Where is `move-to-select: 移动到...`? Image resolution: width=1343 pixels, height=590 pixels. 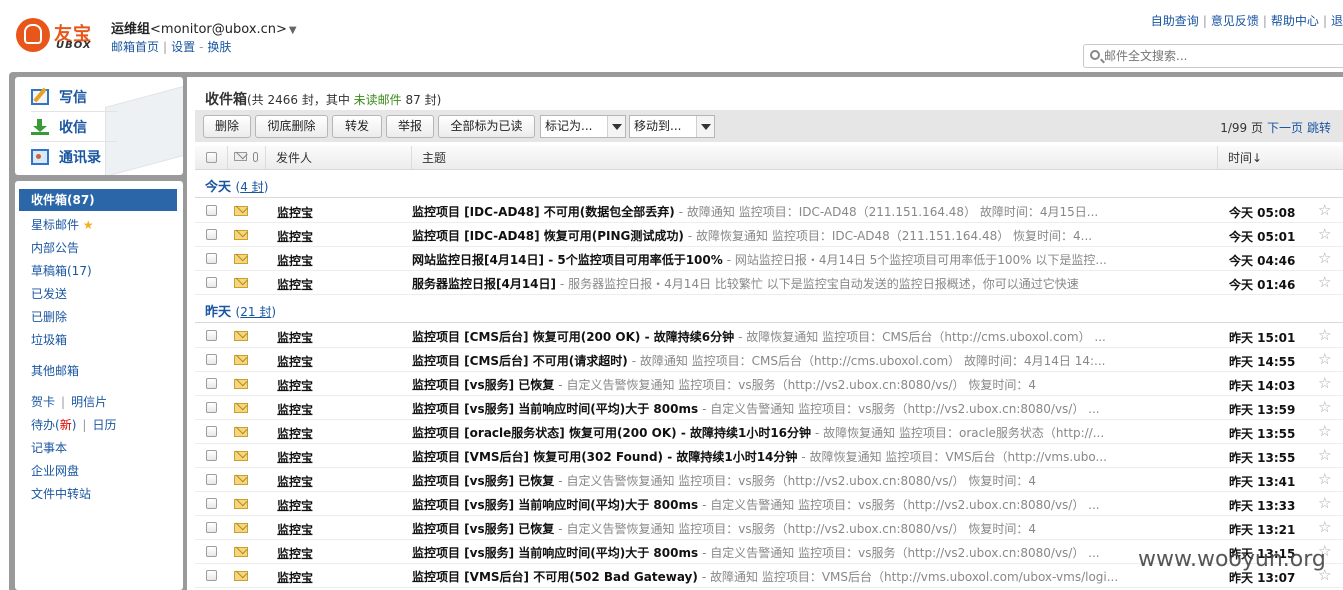
move-to-select: 移动到... is located at coordinates (672, 126).